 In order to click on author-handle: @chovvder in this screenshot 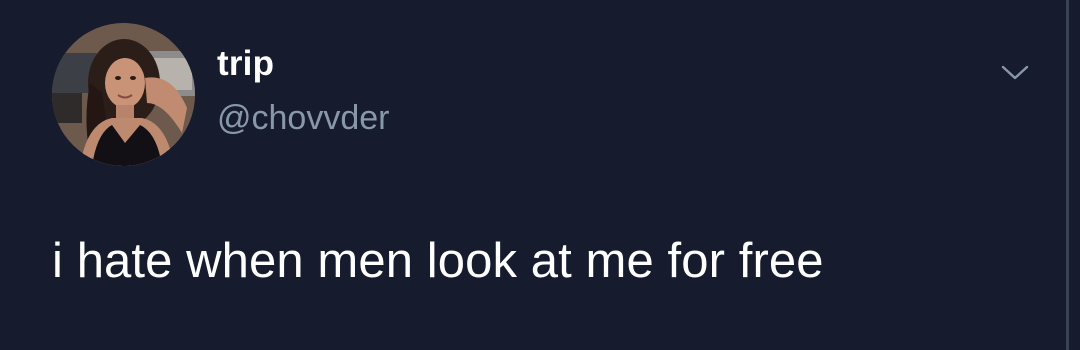, I will do `click(303, 118)`.